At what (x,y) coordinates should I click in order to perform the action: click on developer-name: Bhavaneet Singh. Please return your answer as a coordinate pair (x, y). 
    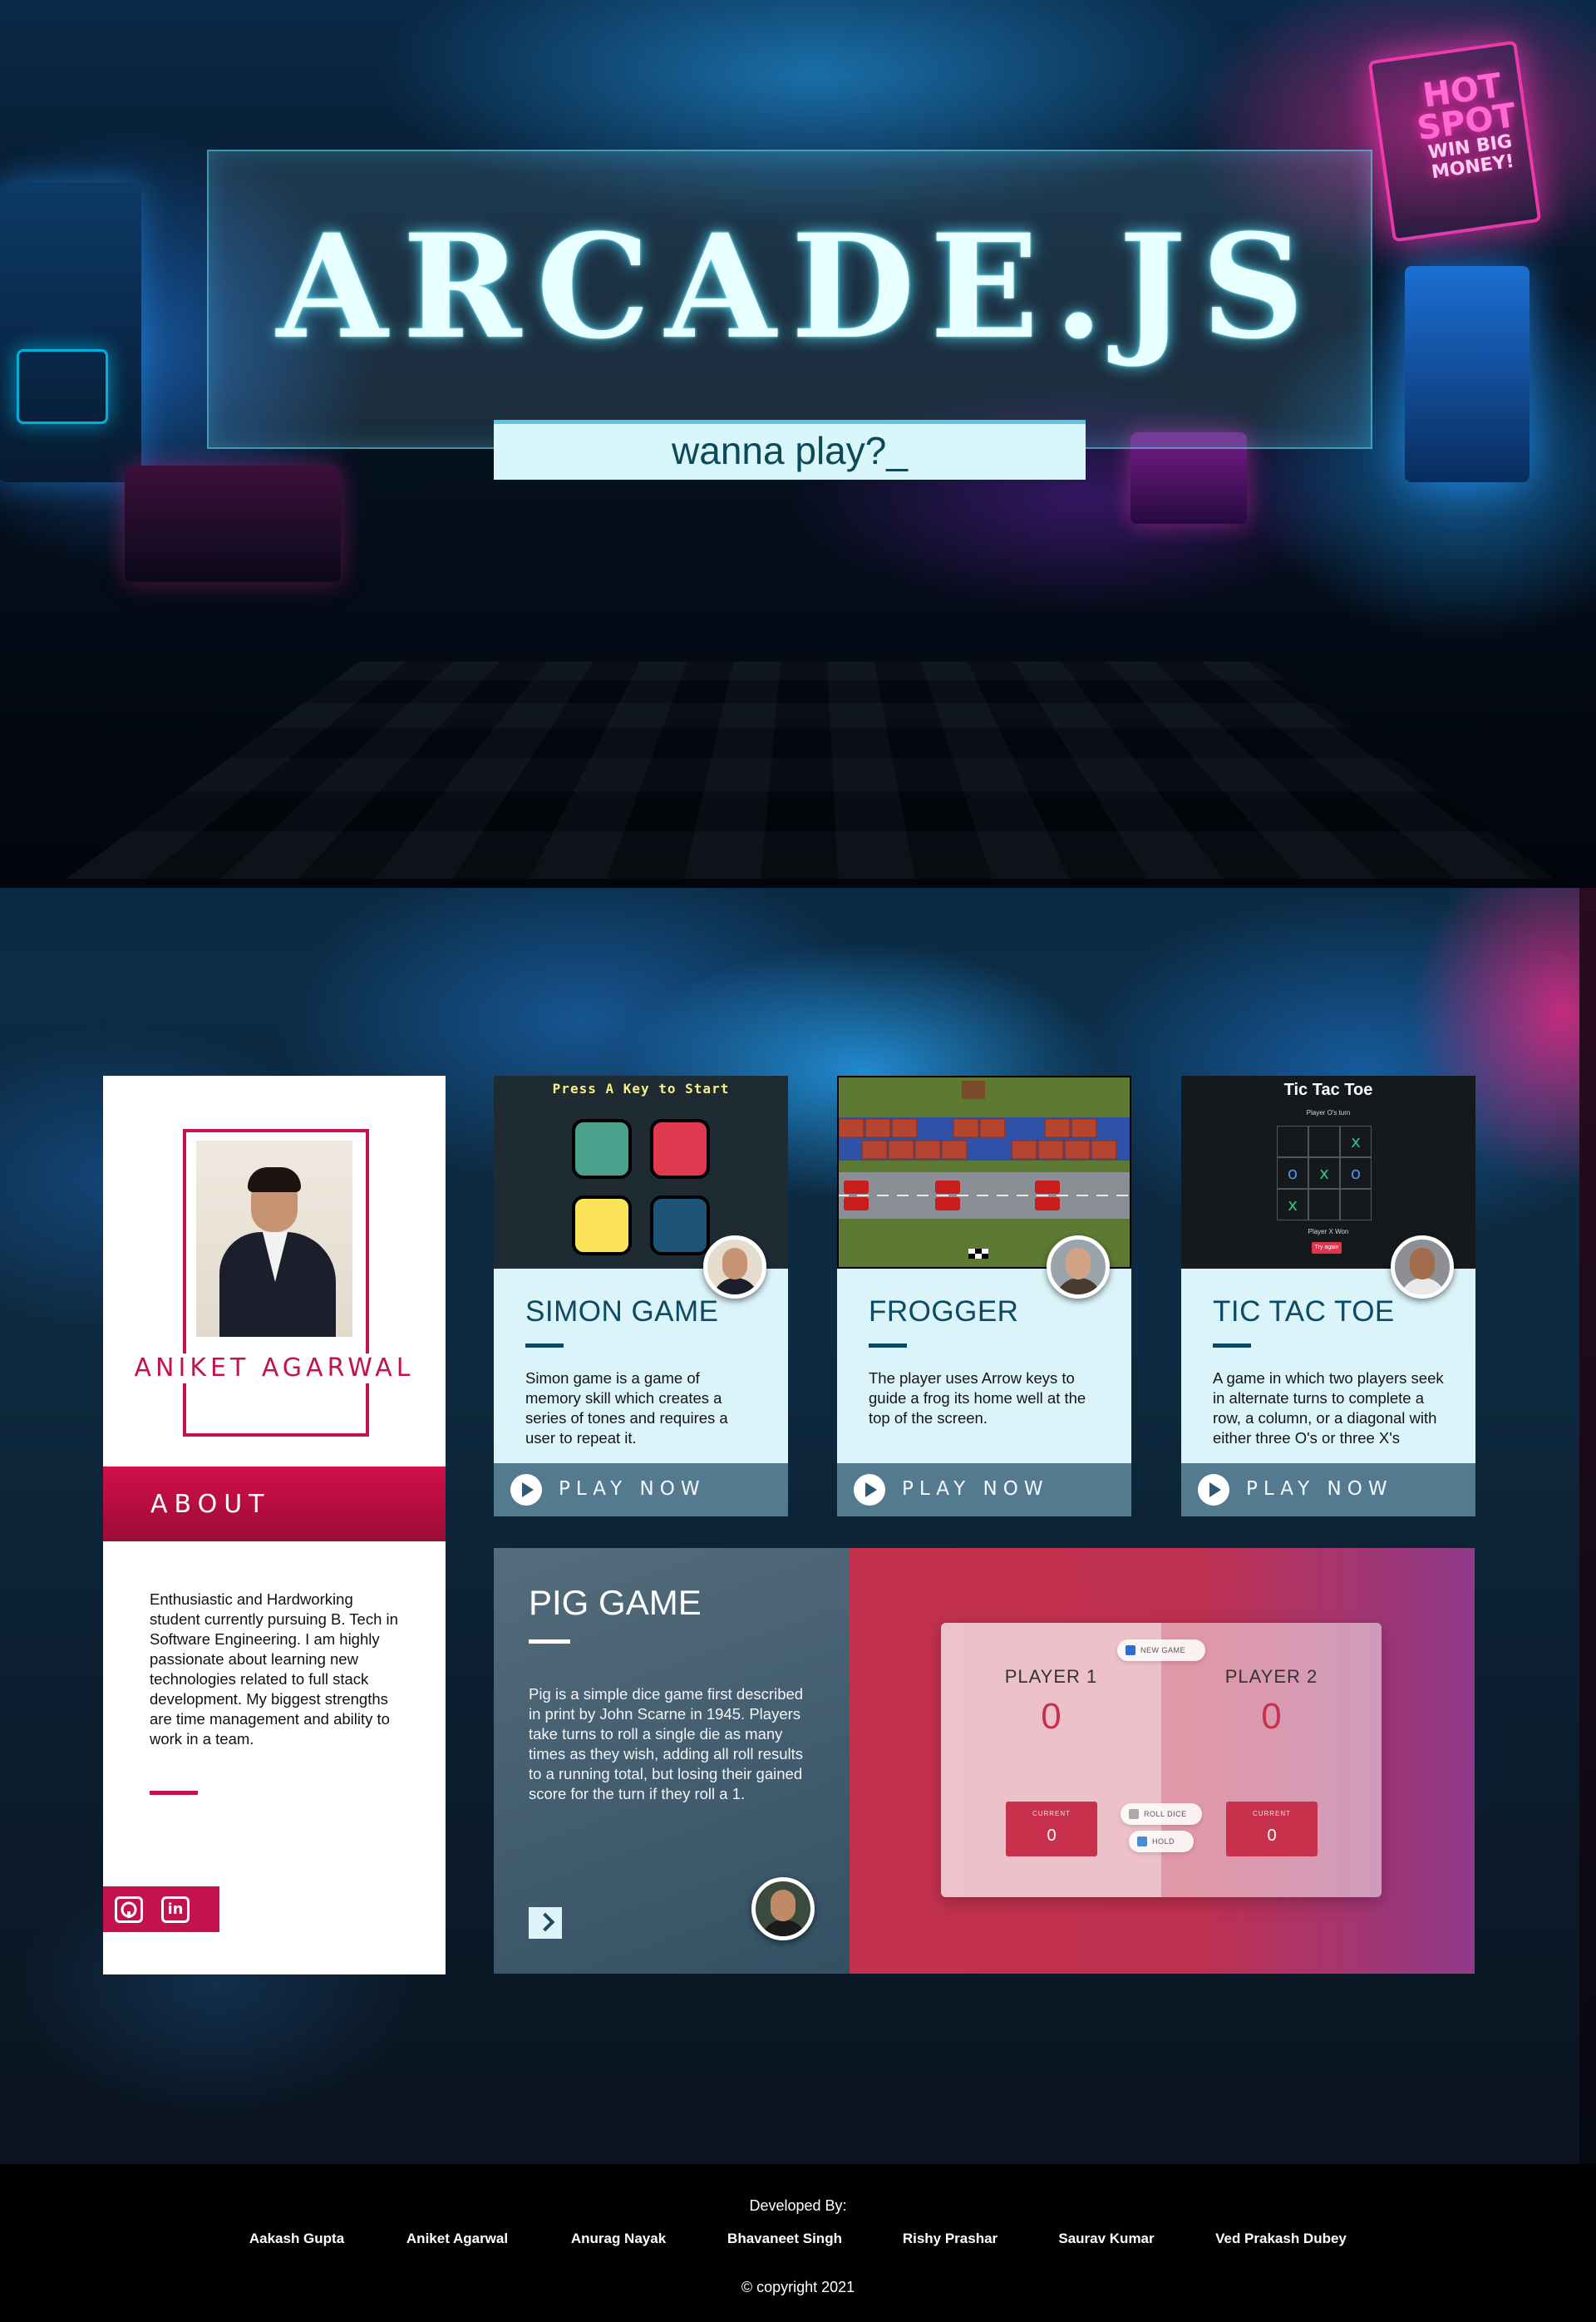
    Looking at the image, I should click on (784, 2238).